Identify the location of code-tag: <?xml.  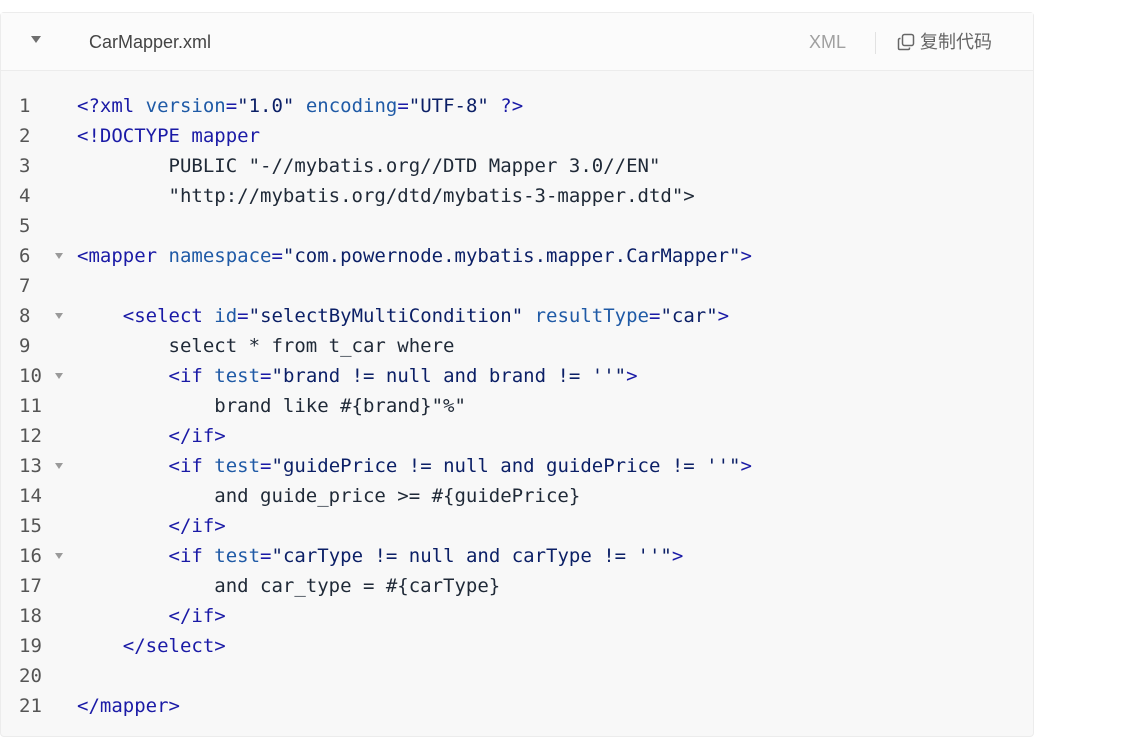
(106, 106).